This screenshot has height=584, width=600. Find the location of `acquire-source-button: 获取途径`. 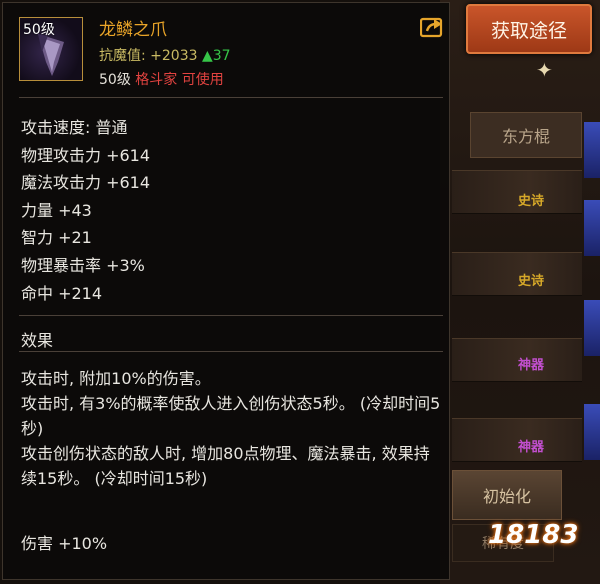

acquire-source-button: 获取途径 is located at coordinates (529, 29).